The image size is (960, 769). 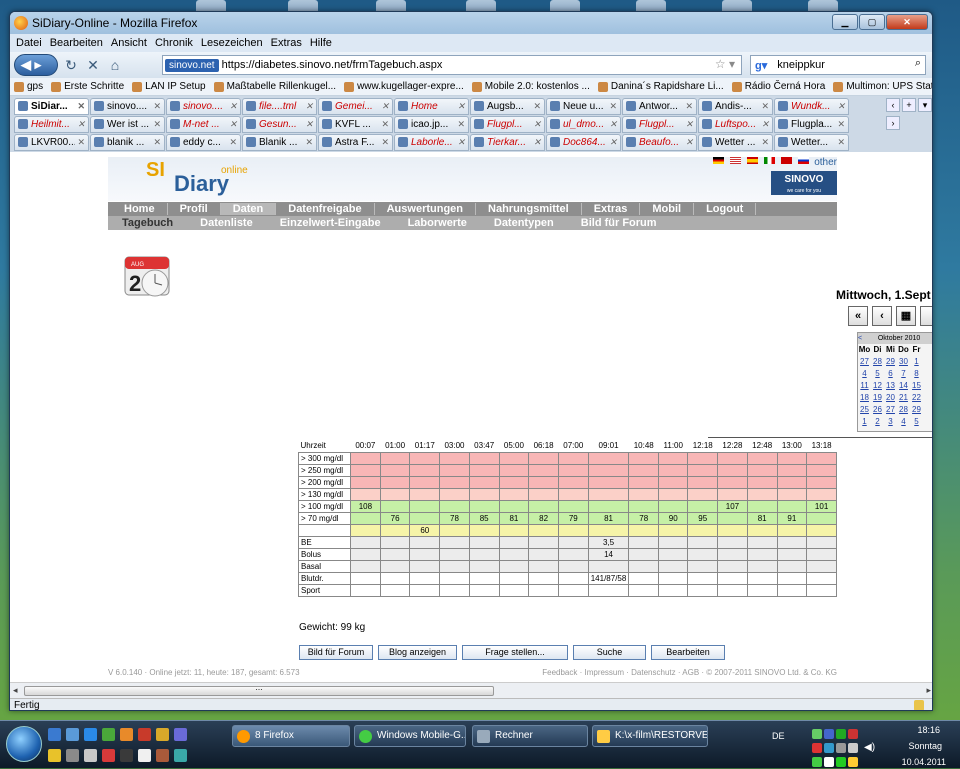 I want to click on browser-tab: M-net ... ✕, so click(x=203, y=124).